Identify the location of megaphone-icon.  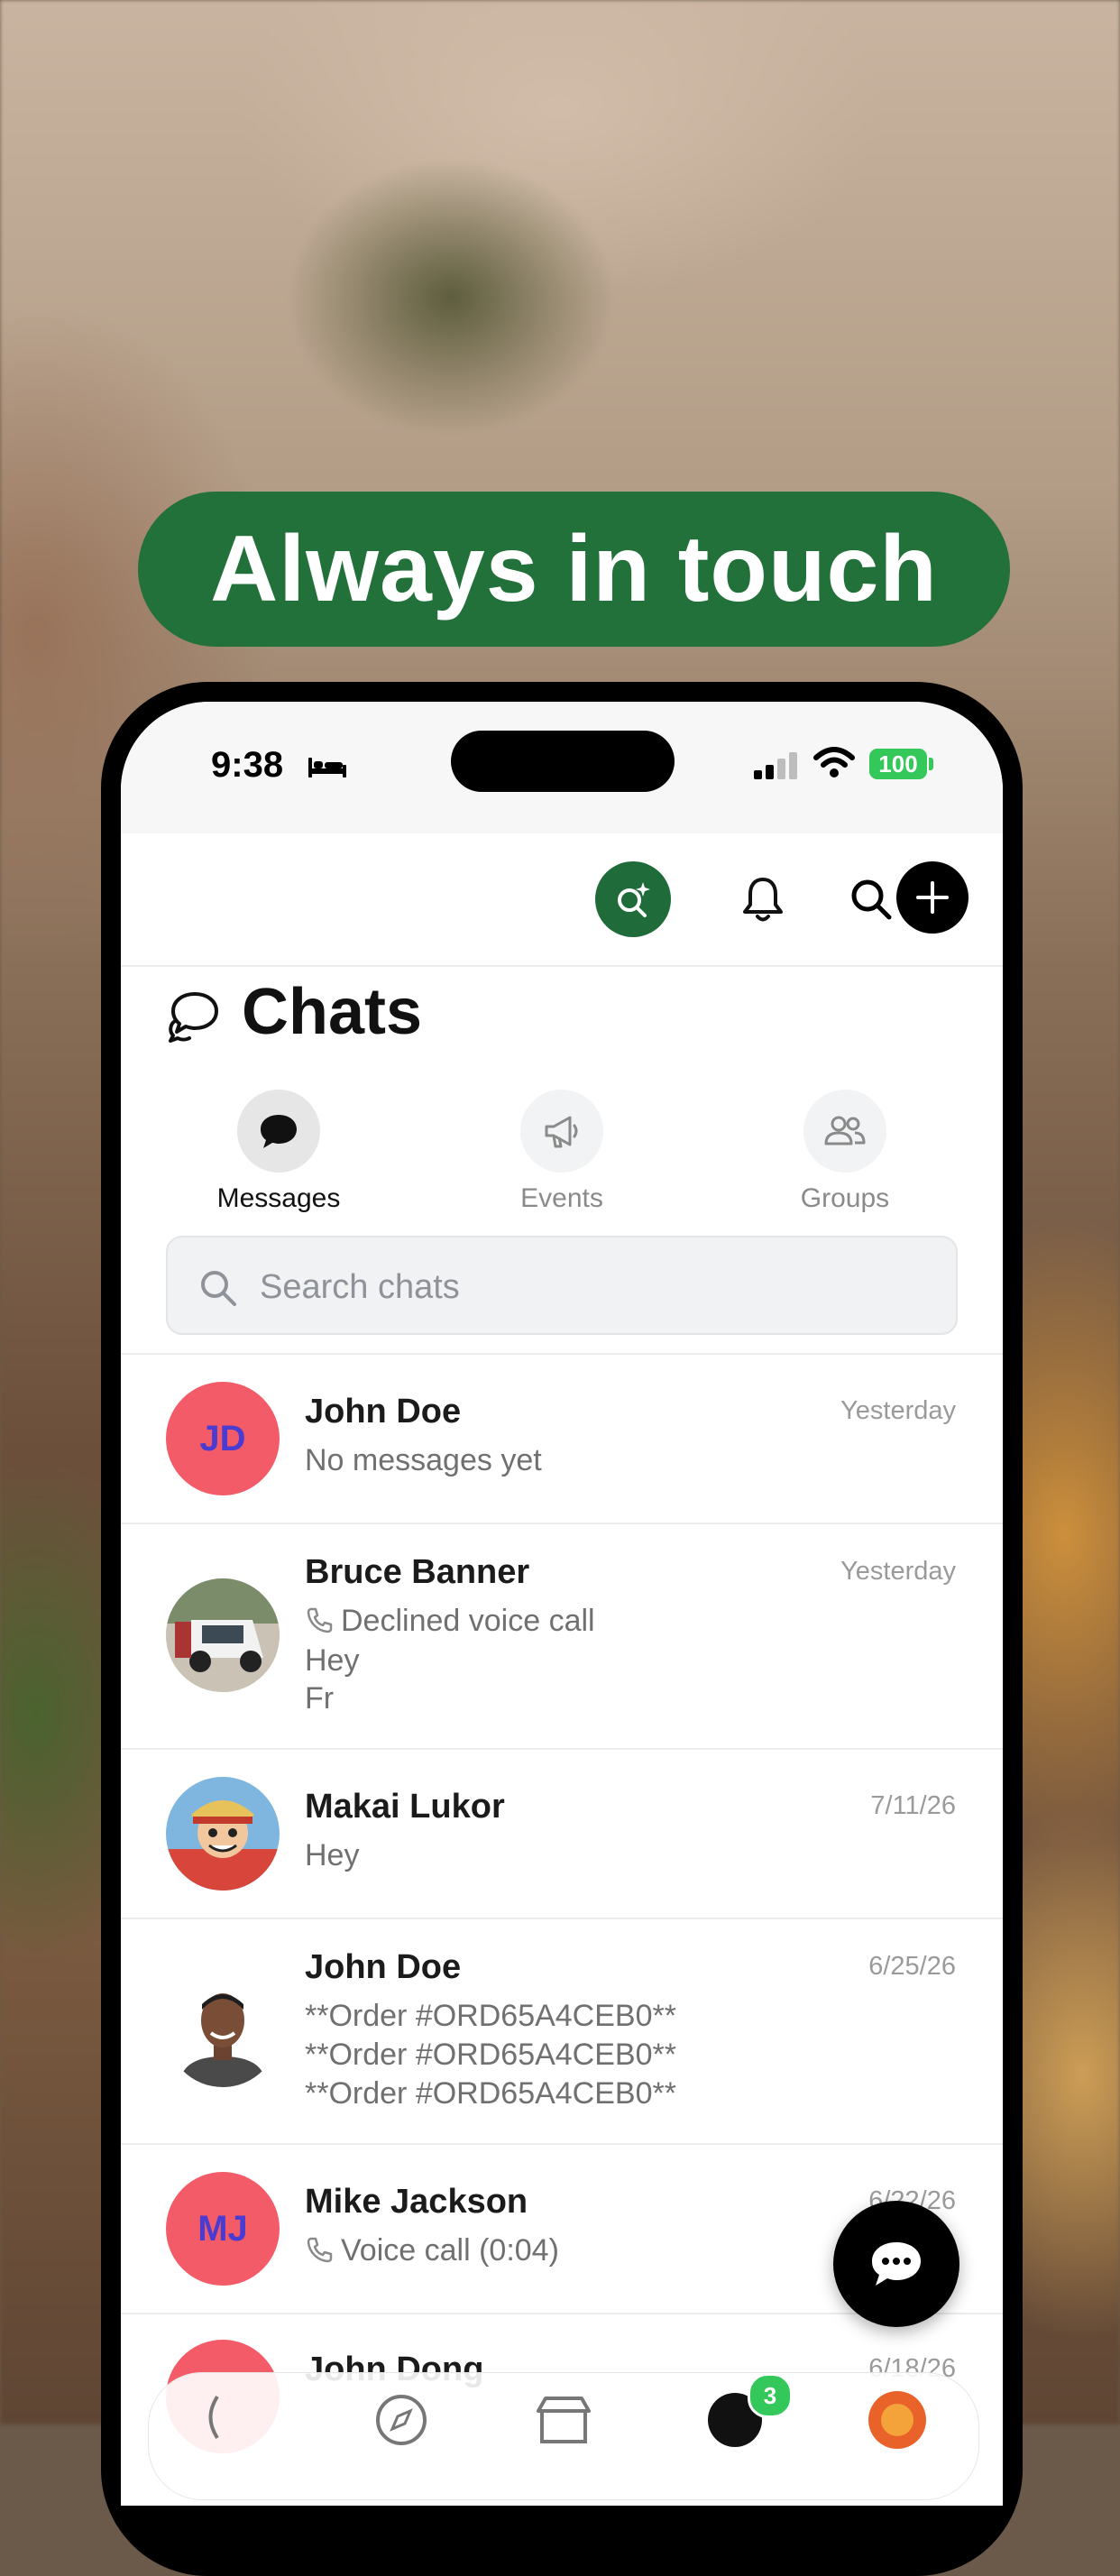
(561, 1132).